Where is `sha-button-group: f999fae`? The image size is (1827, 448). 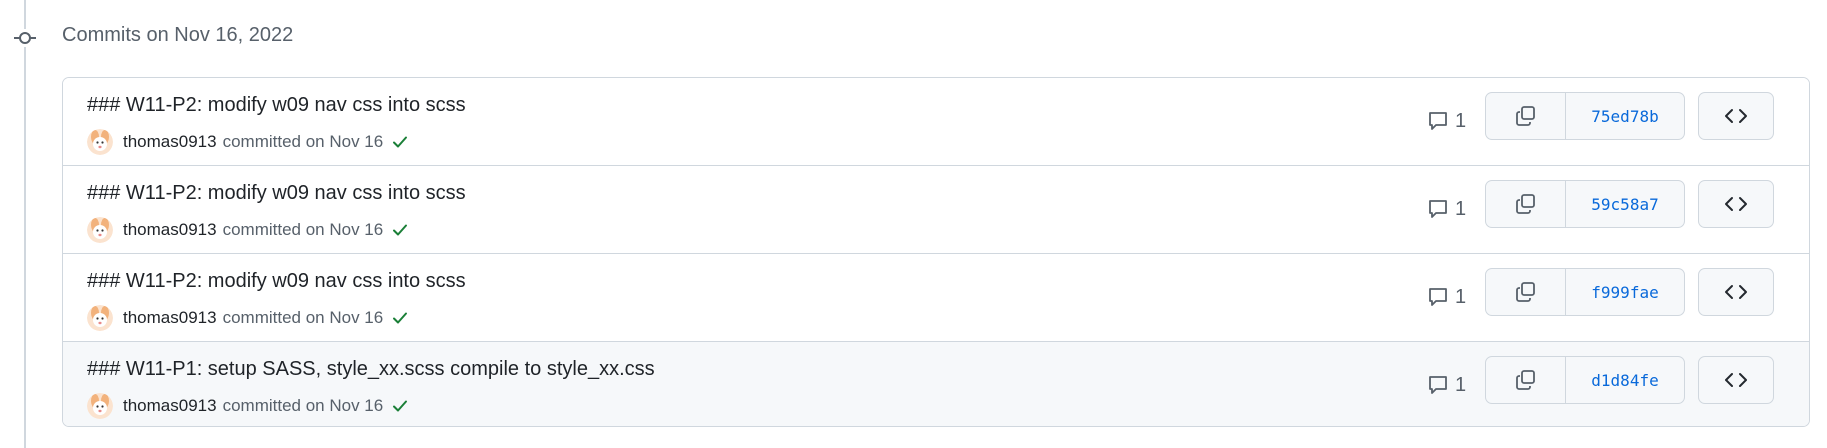
sha-button-group: f999fae is located at coordinates (1585, 292).